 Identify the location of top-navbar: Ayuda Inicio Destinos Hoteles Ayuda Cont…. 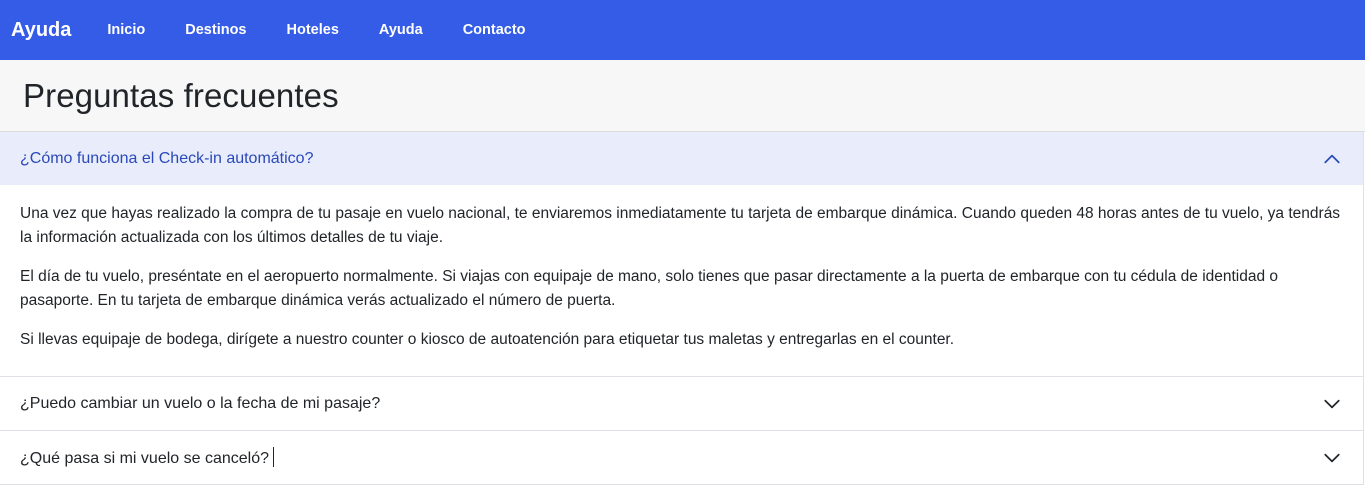
(682, 30).